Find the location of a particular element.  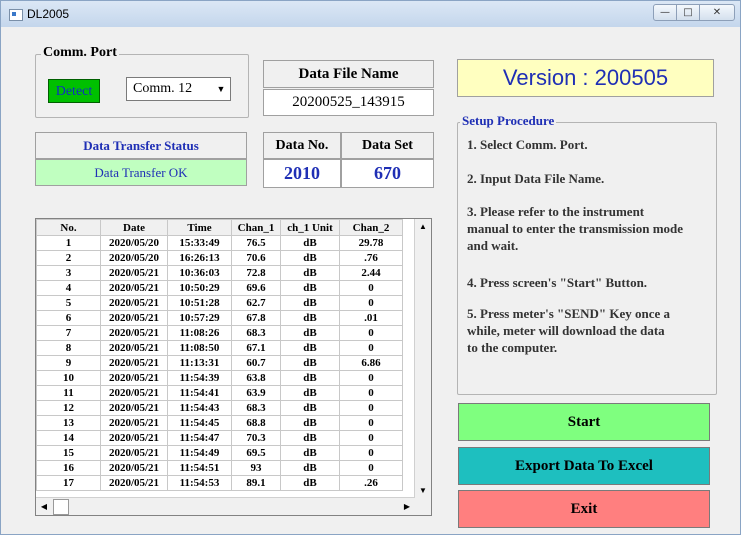

table-cell: 6.86 is located at coordinates (371, 363).